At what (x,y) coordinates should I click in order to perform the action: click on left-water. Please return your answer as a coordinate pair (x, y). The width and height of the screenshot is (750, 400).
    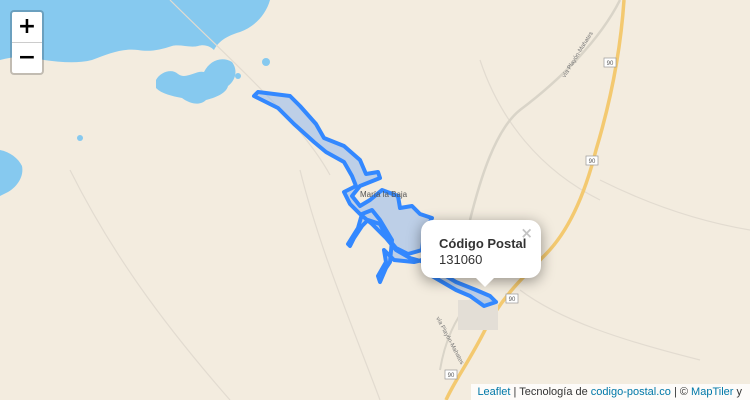
    Looking at the image, I should click on (11, 173).